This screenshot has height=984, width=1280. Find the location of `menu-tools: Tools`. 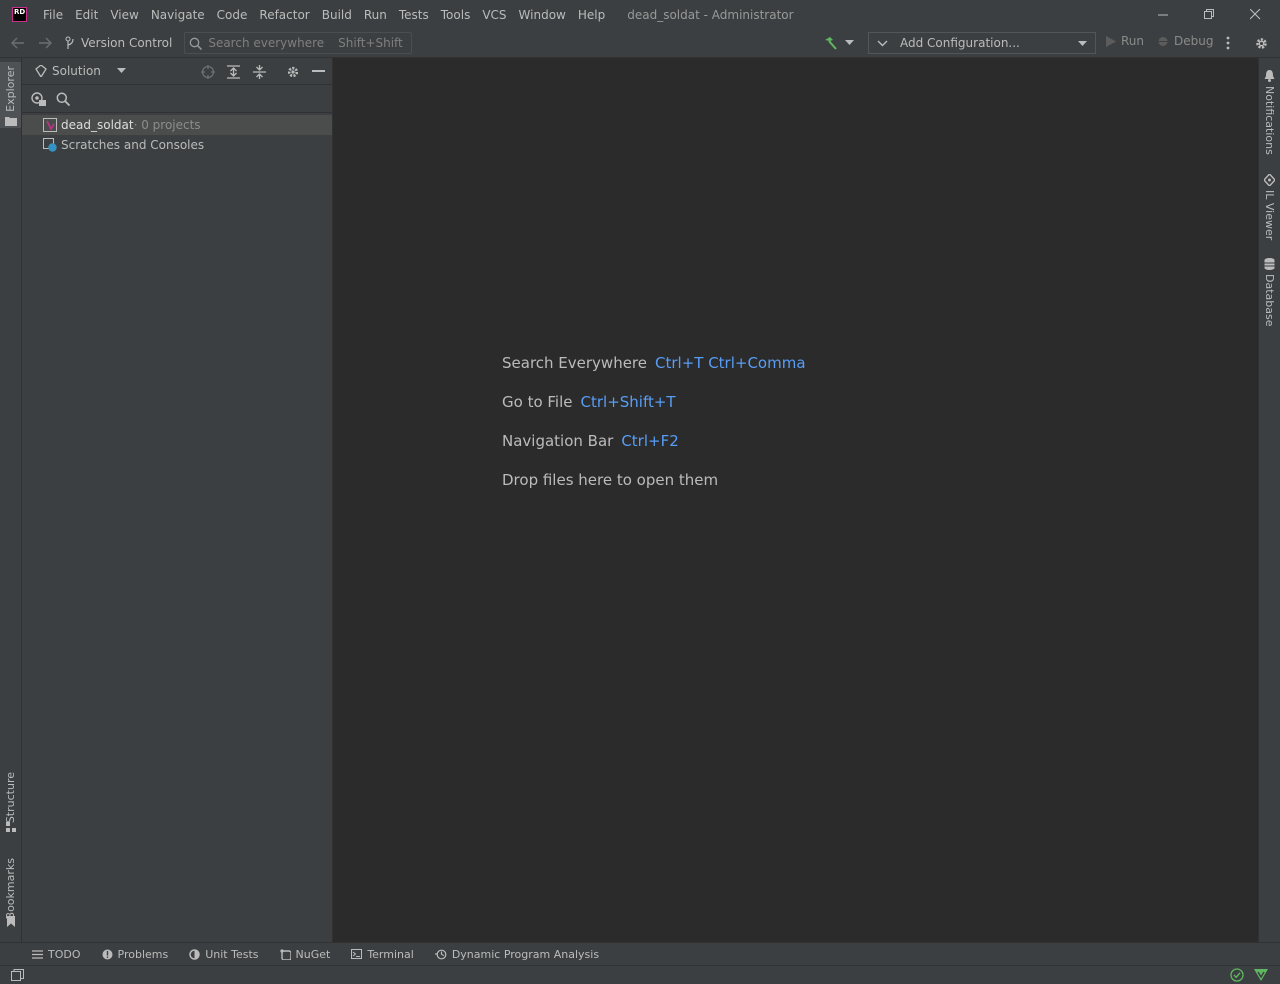

menu-tools: Tools is located at coordinates (456, 15).